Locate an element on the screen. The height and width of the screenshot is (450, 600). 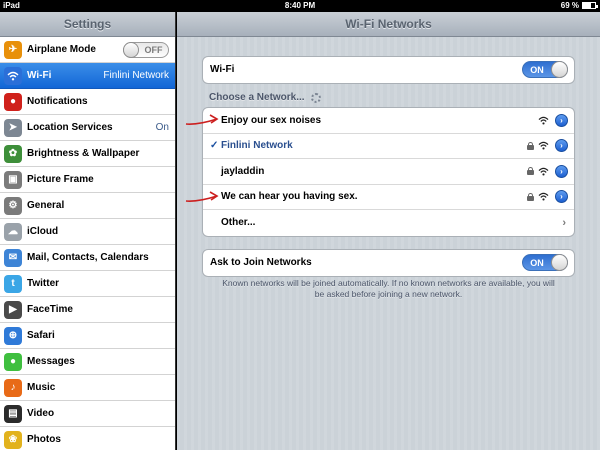
battery-indicator: 69 % is located at coordinates (579, 5).